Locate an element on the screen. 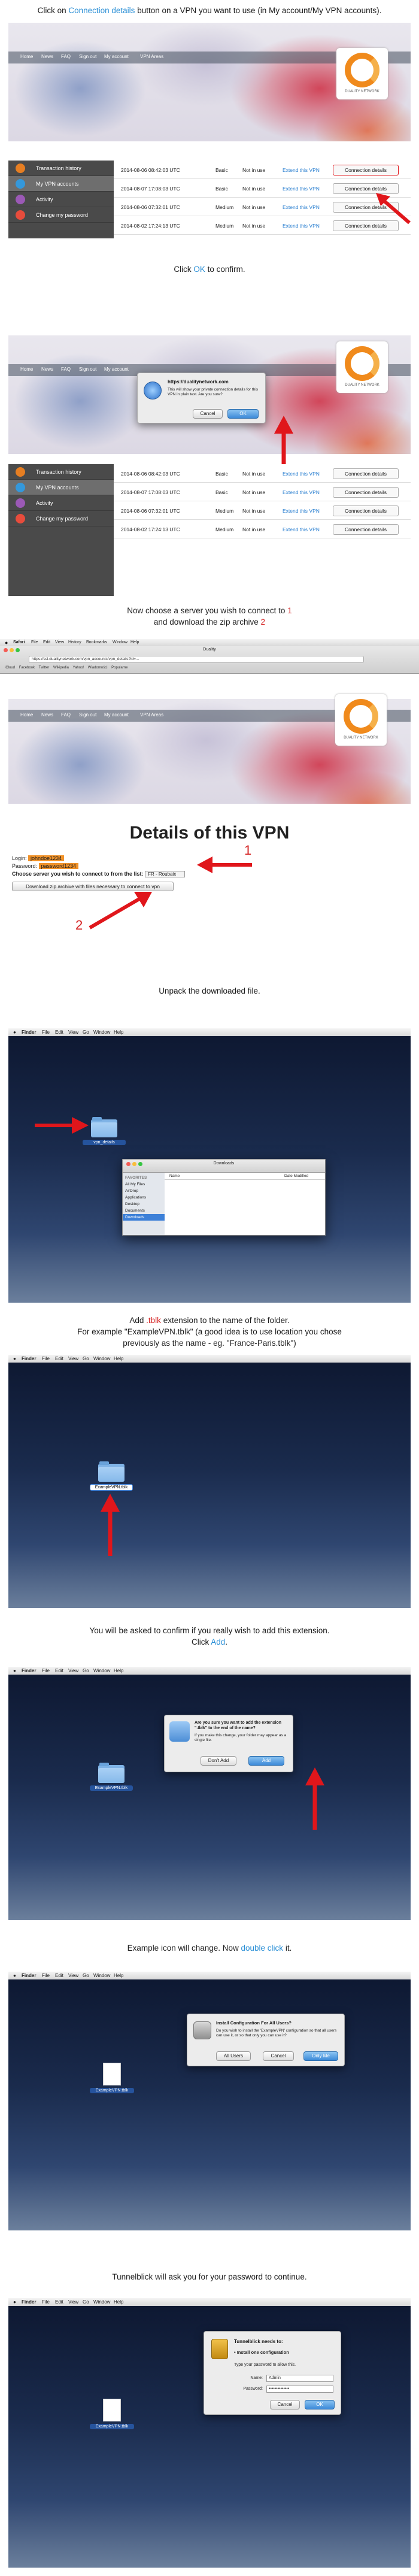  menu-history: History is located at coordinates (74, 642).